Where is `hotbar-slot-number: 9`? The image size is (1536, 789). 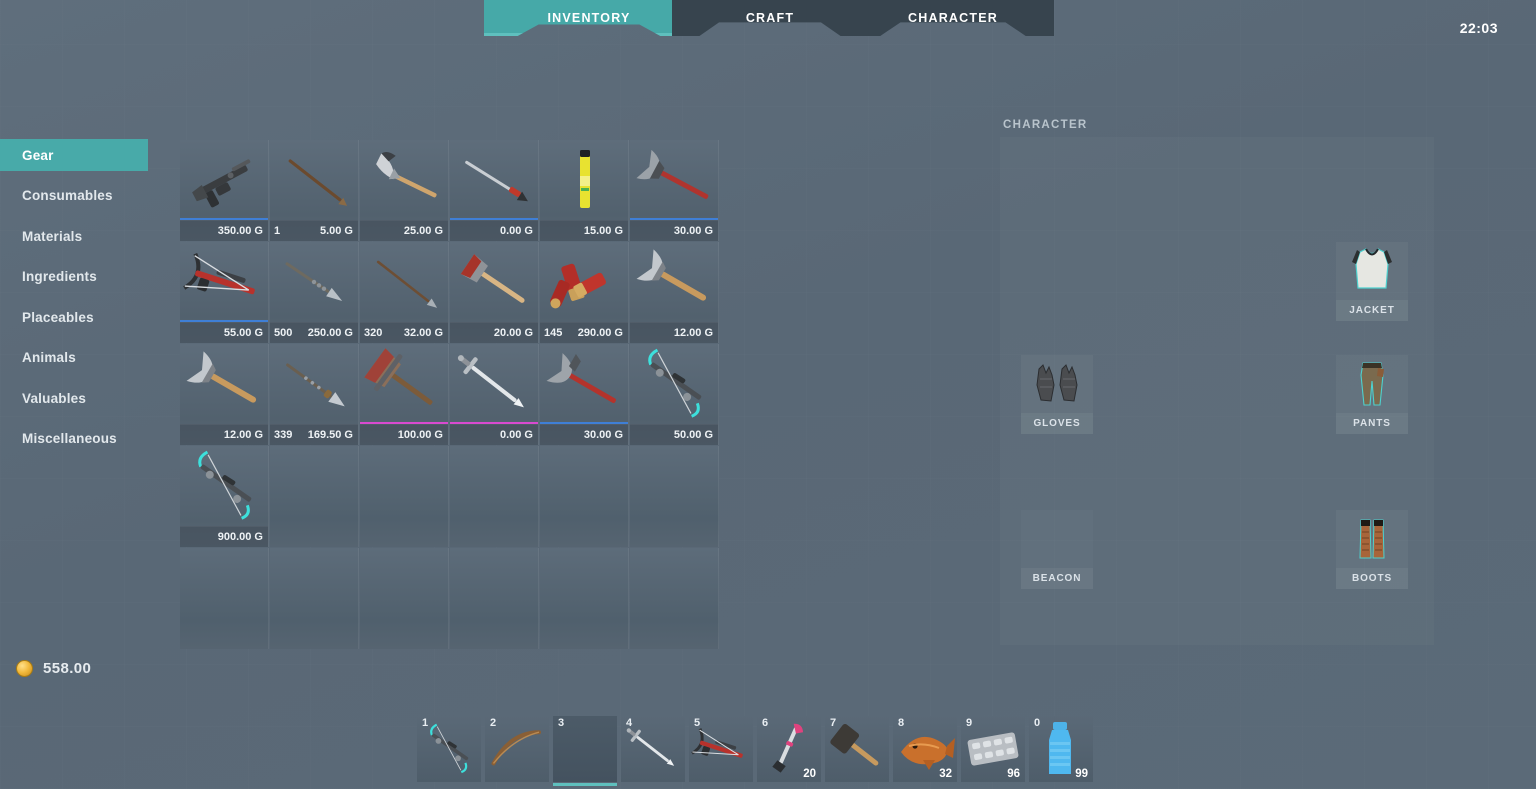
hotbar-slot-number: 9 is located at coordinates (969, 723).